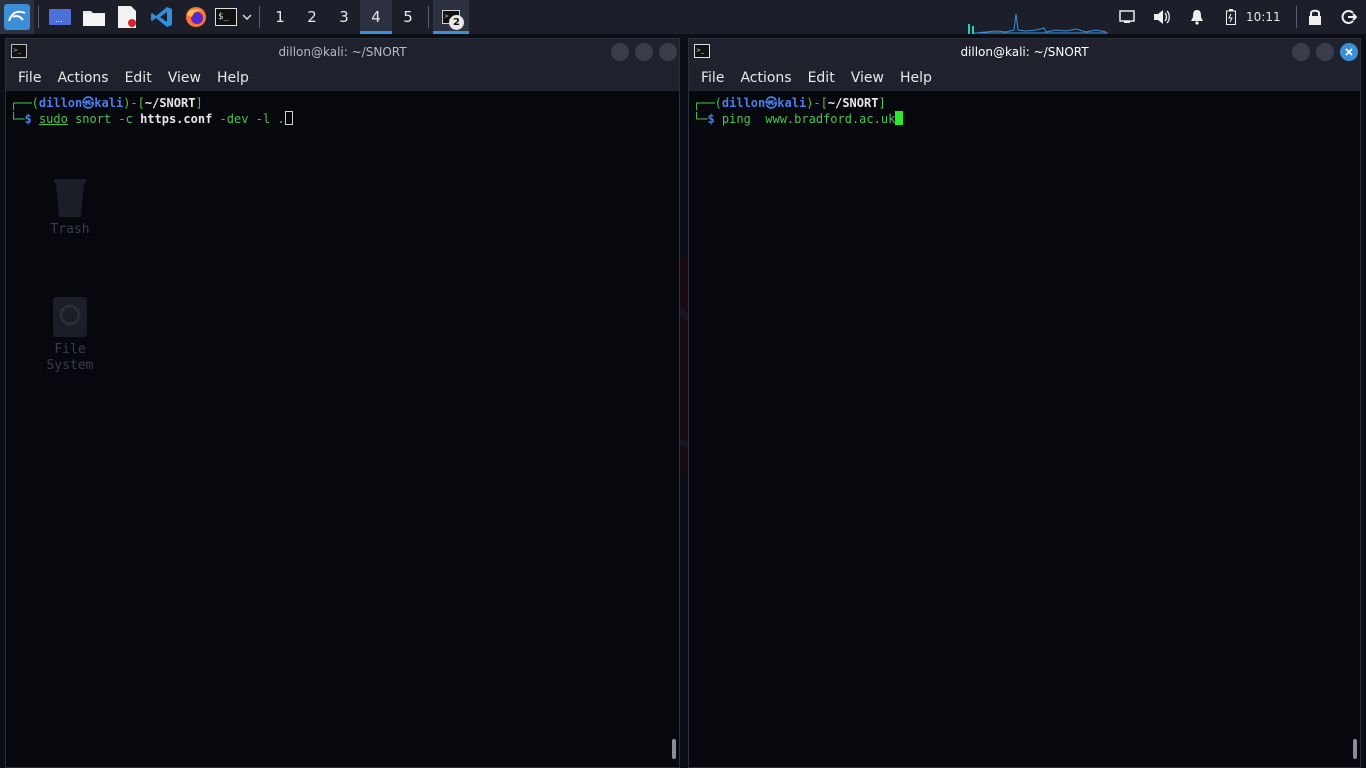 This screenshot has width=1366, height=768. I want to click on right-terminal-menubar: File Actions Edit View Help, so click(1024, 78).